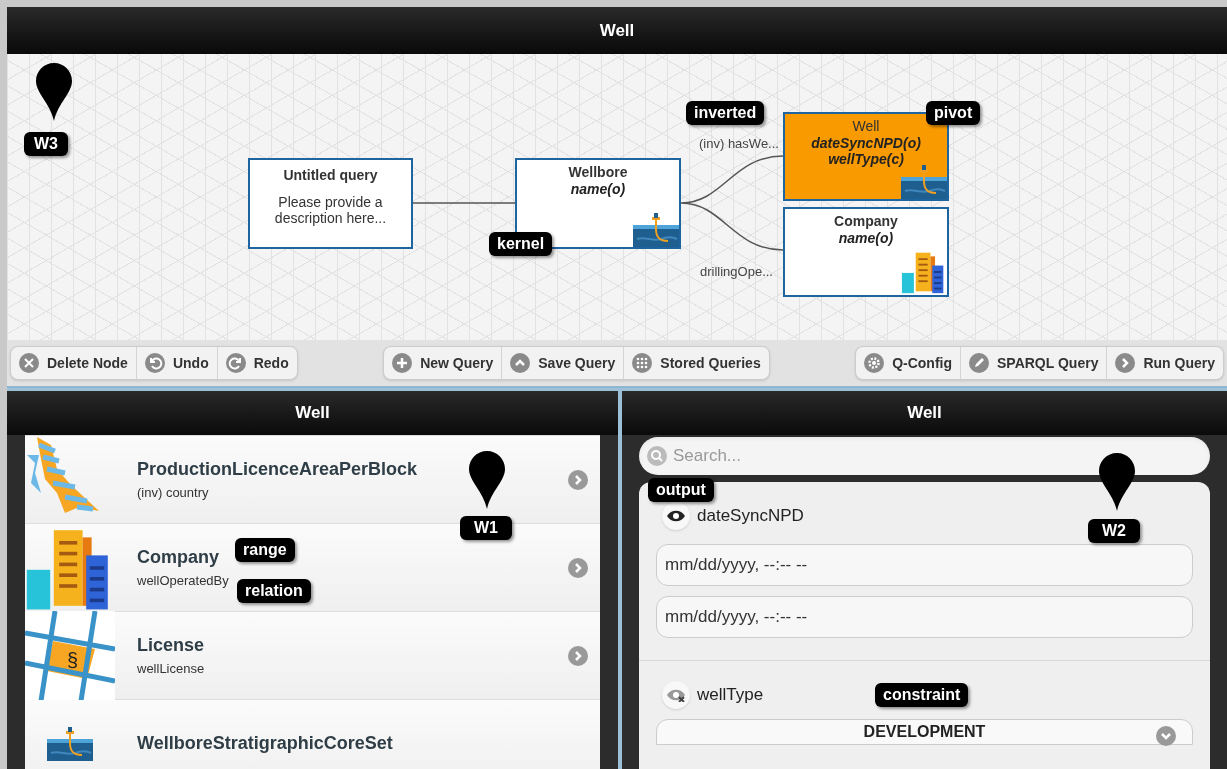 The height and width of the screenshot is (769, 1227). What do you see at coordinates (265, 550) in the screenshot?
I see `annotation-label: range` at bounding box center [265, 550].